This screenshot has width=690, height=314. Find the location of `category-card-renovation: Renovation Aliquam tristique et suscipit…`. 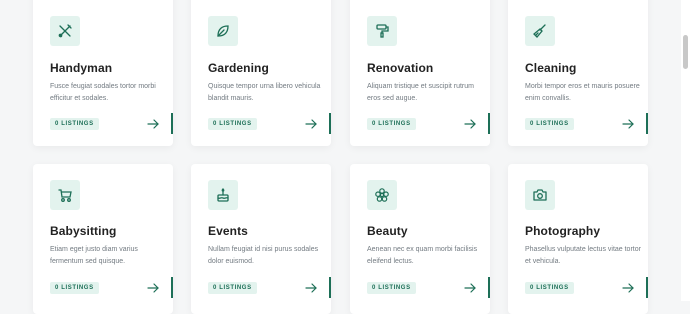

category-card-renovation: Renovation Aliquam tristique et suscipit… is located at coordinates (420, 73).